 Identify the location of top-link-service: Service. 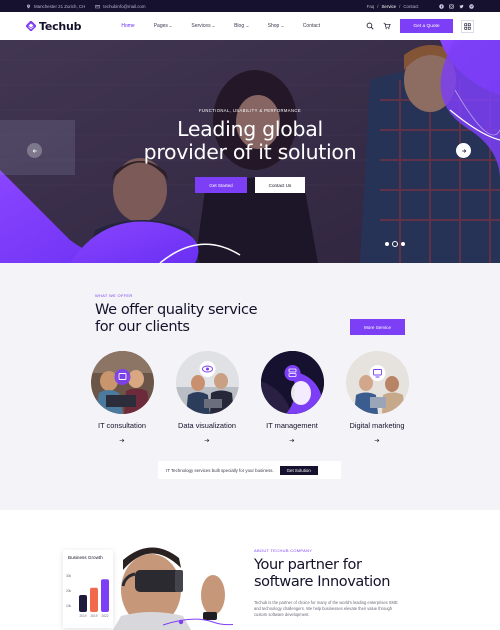
(388, 6).